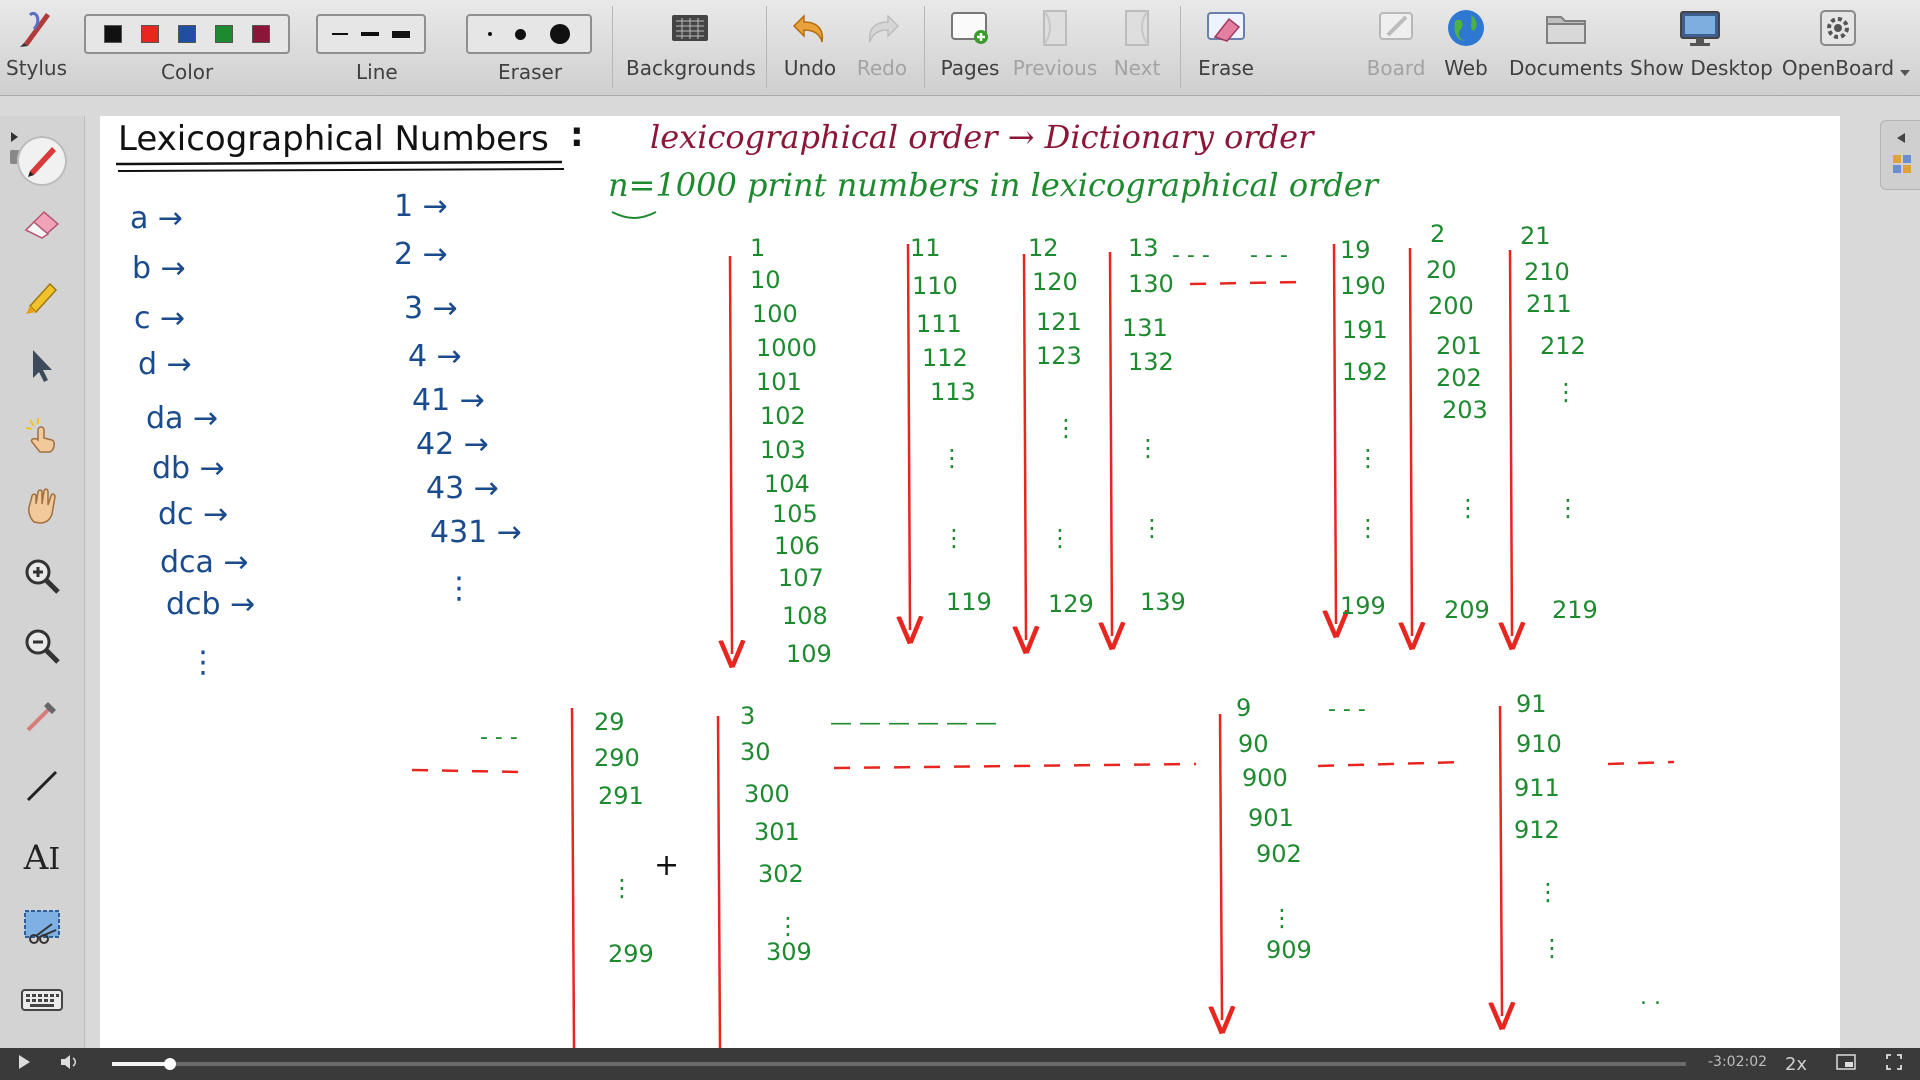  Describe the element at coordinates (489, 34) in the screenshot. I see `eraser-small-button` at that location.